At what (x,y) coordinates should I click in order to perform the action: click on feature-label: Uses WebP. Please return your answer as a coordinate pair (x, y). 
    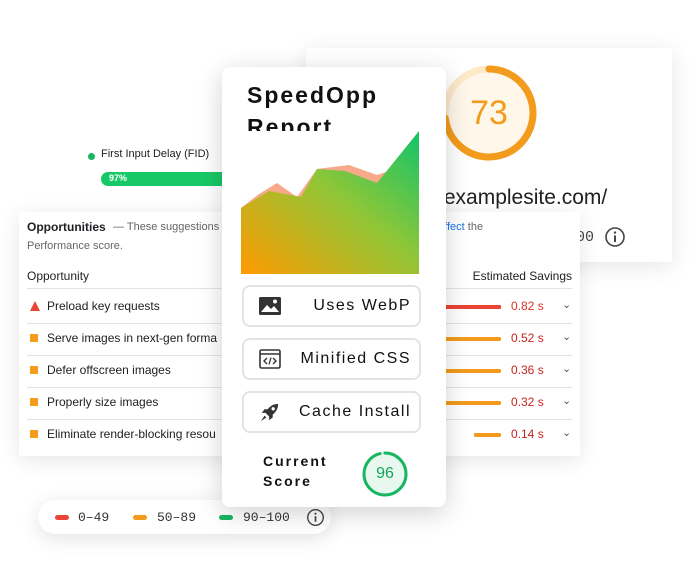
    Looking at the image, I should click on (362, 305).